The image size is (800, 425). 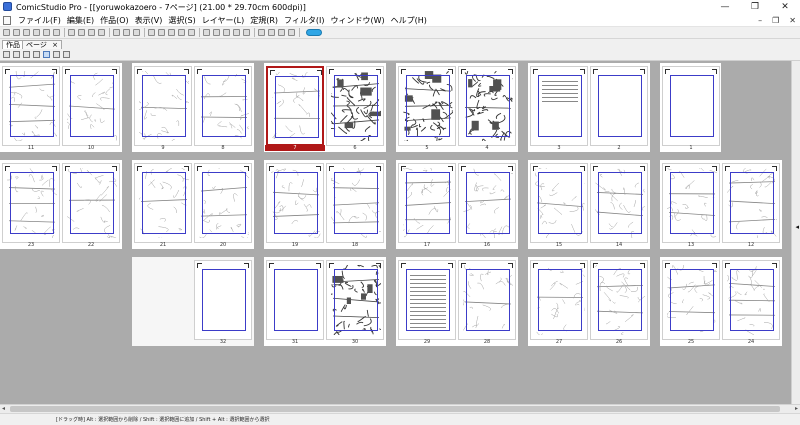 I want to click on add-page-icon, so click(x=26, y=54).